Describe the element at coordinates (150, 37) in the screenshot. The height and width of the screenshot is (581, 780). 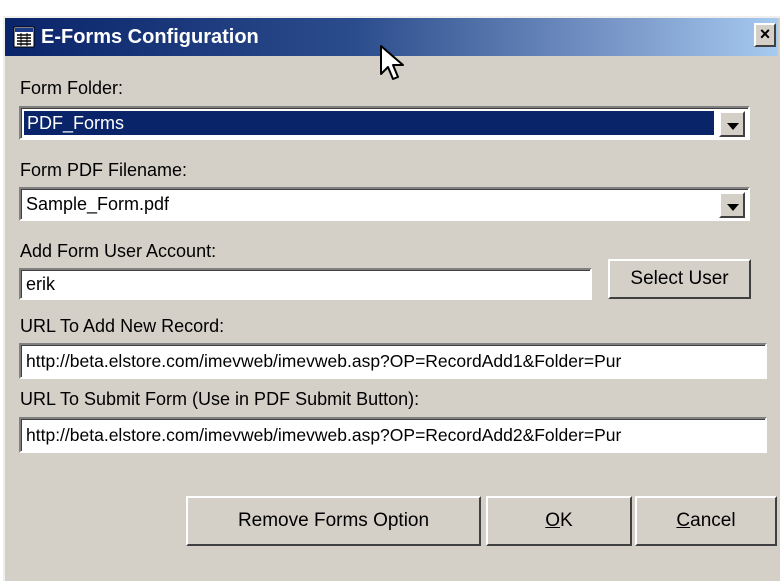
I see `window-title: E-Forms Configuration` at that location.